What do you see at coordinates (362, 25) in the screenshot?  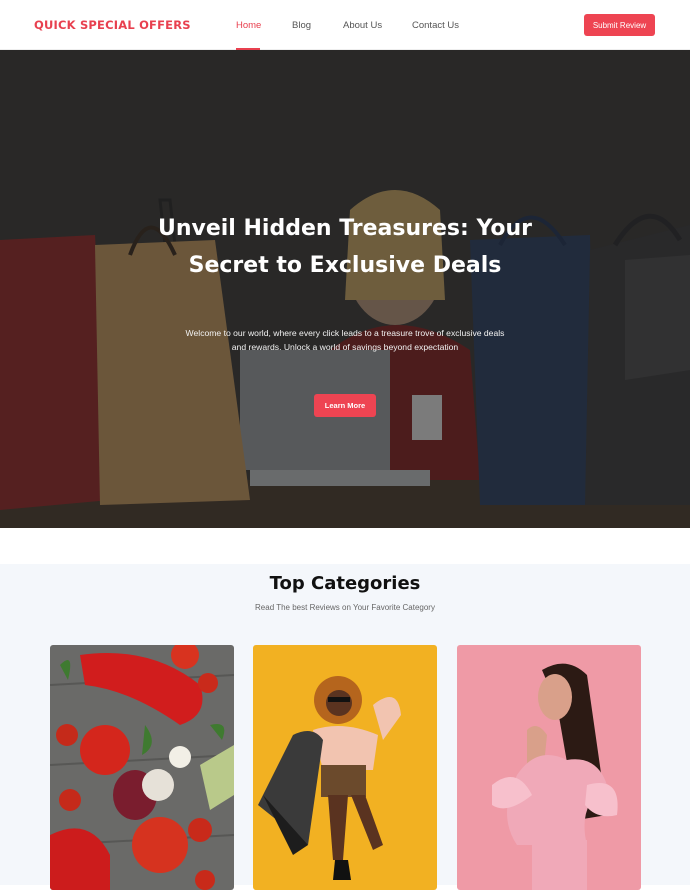 I see `nav-link-about-us: About Us` at bounding box center [362, 25].